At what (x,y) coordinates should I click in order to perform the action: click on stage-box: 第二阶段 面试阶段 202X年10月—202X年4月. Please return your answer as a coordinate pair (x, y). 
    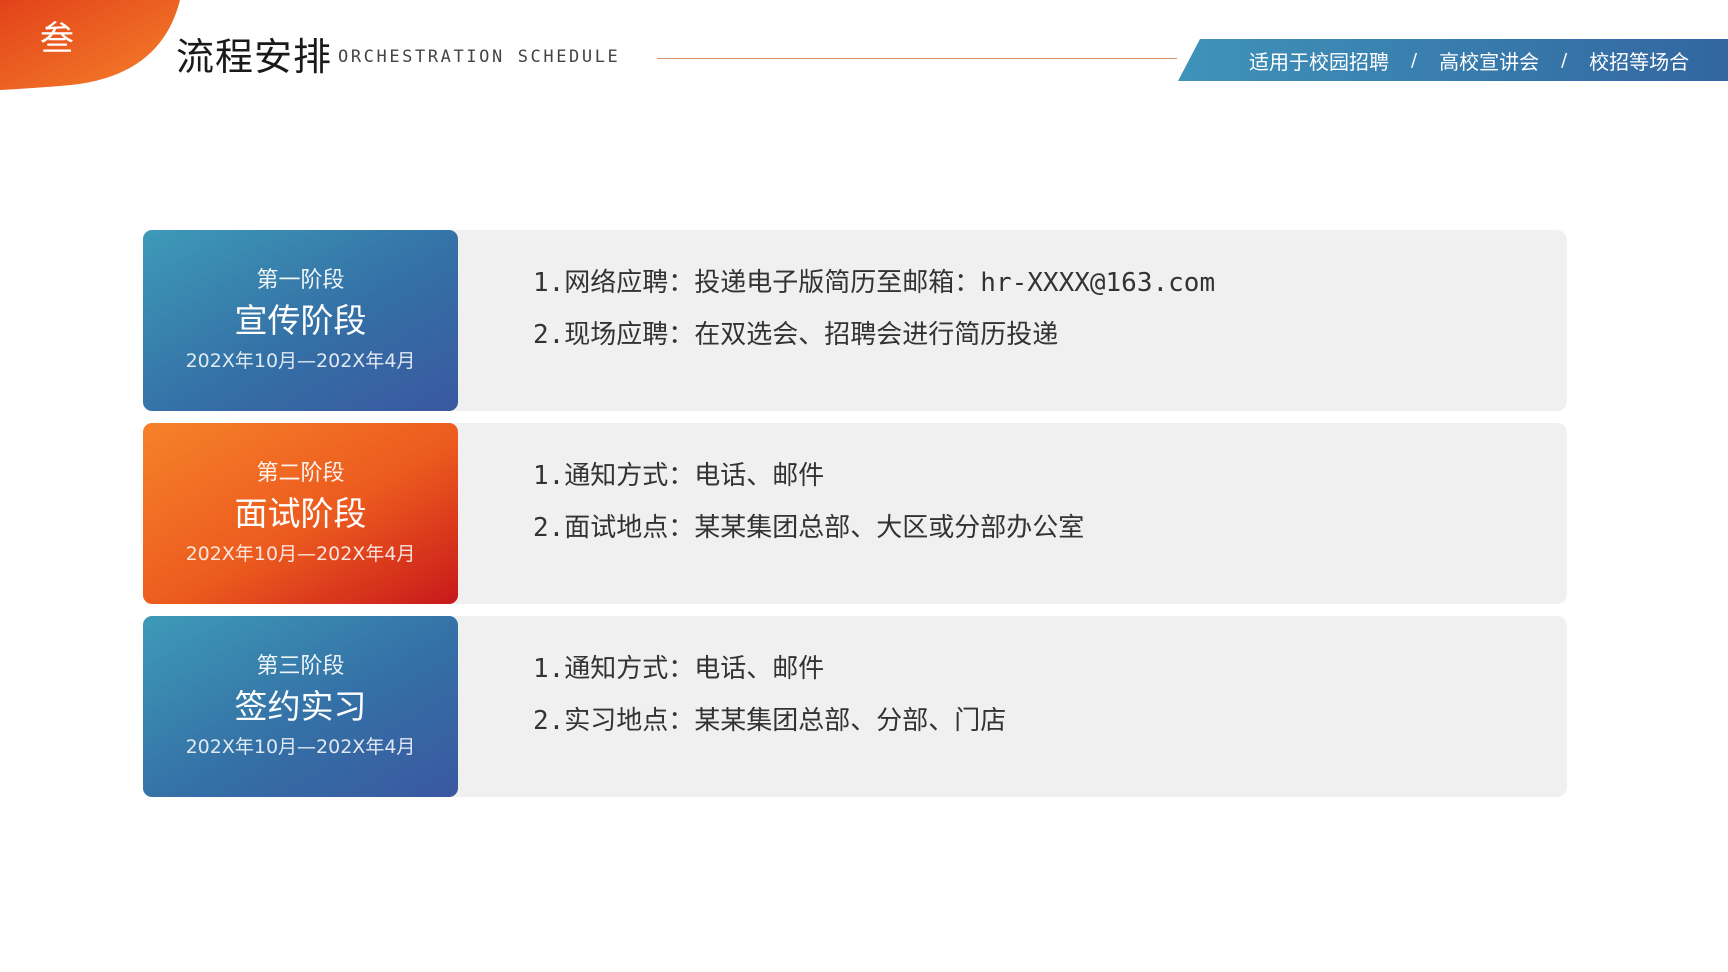
    Looking at the image, I should click on (300, 513).